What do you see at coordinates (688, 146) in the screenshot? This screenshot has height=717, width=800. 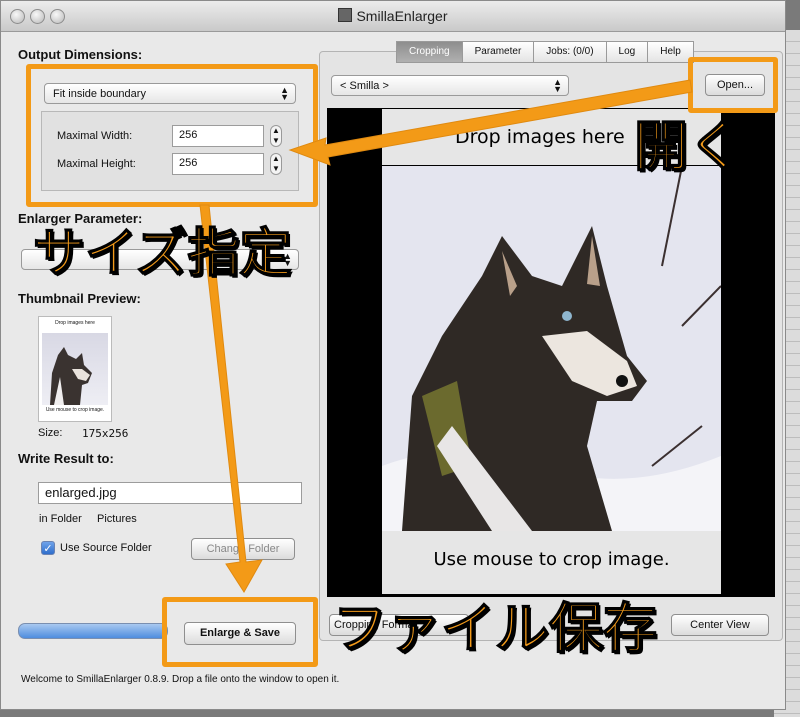 I see `open-annotation: 開く` at bounding box center [688, 146].